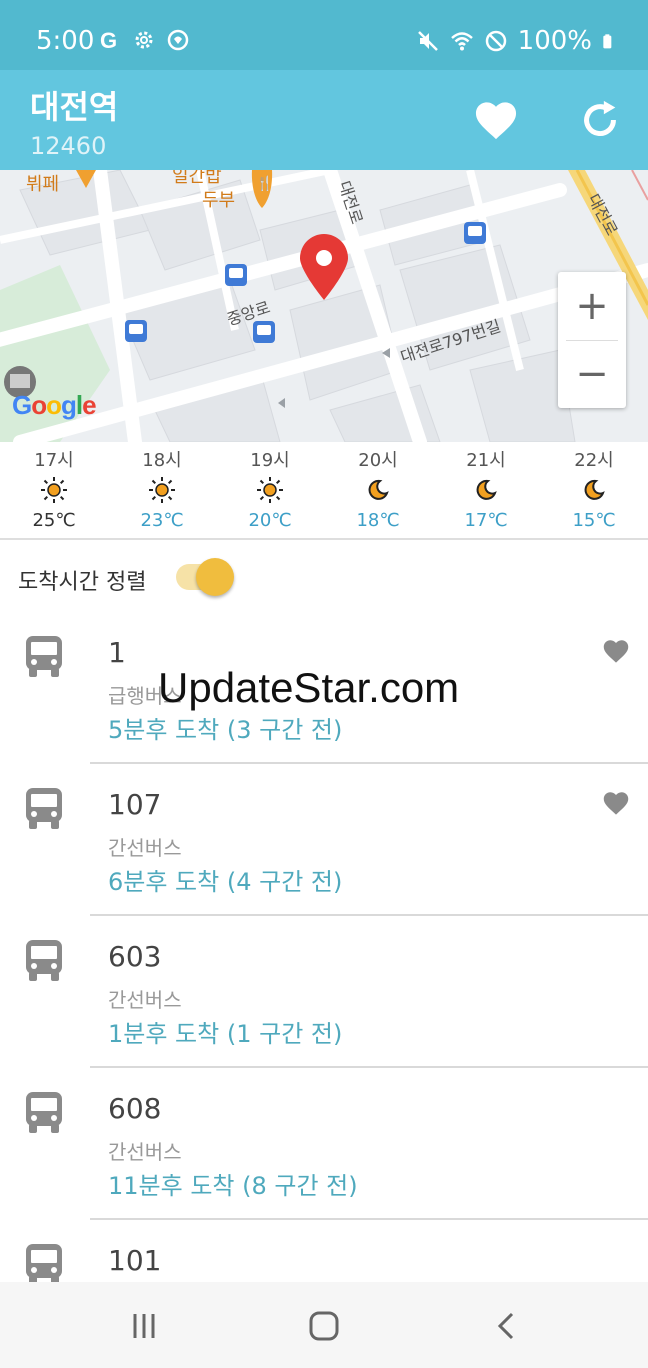 This screenshot has height=1368, width=648. I want to click on mute-icon, so click(427, 41).